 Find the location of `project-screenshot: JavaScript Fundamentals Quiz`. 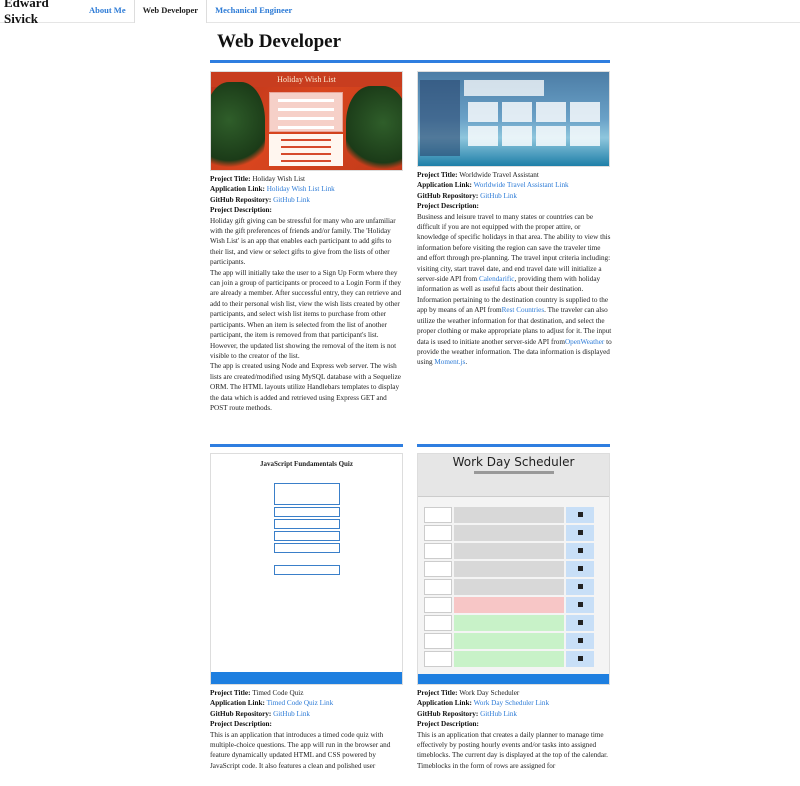

project-screenshot: JavaScript Fundamentals Quiz is located at coordinates (306, 569).